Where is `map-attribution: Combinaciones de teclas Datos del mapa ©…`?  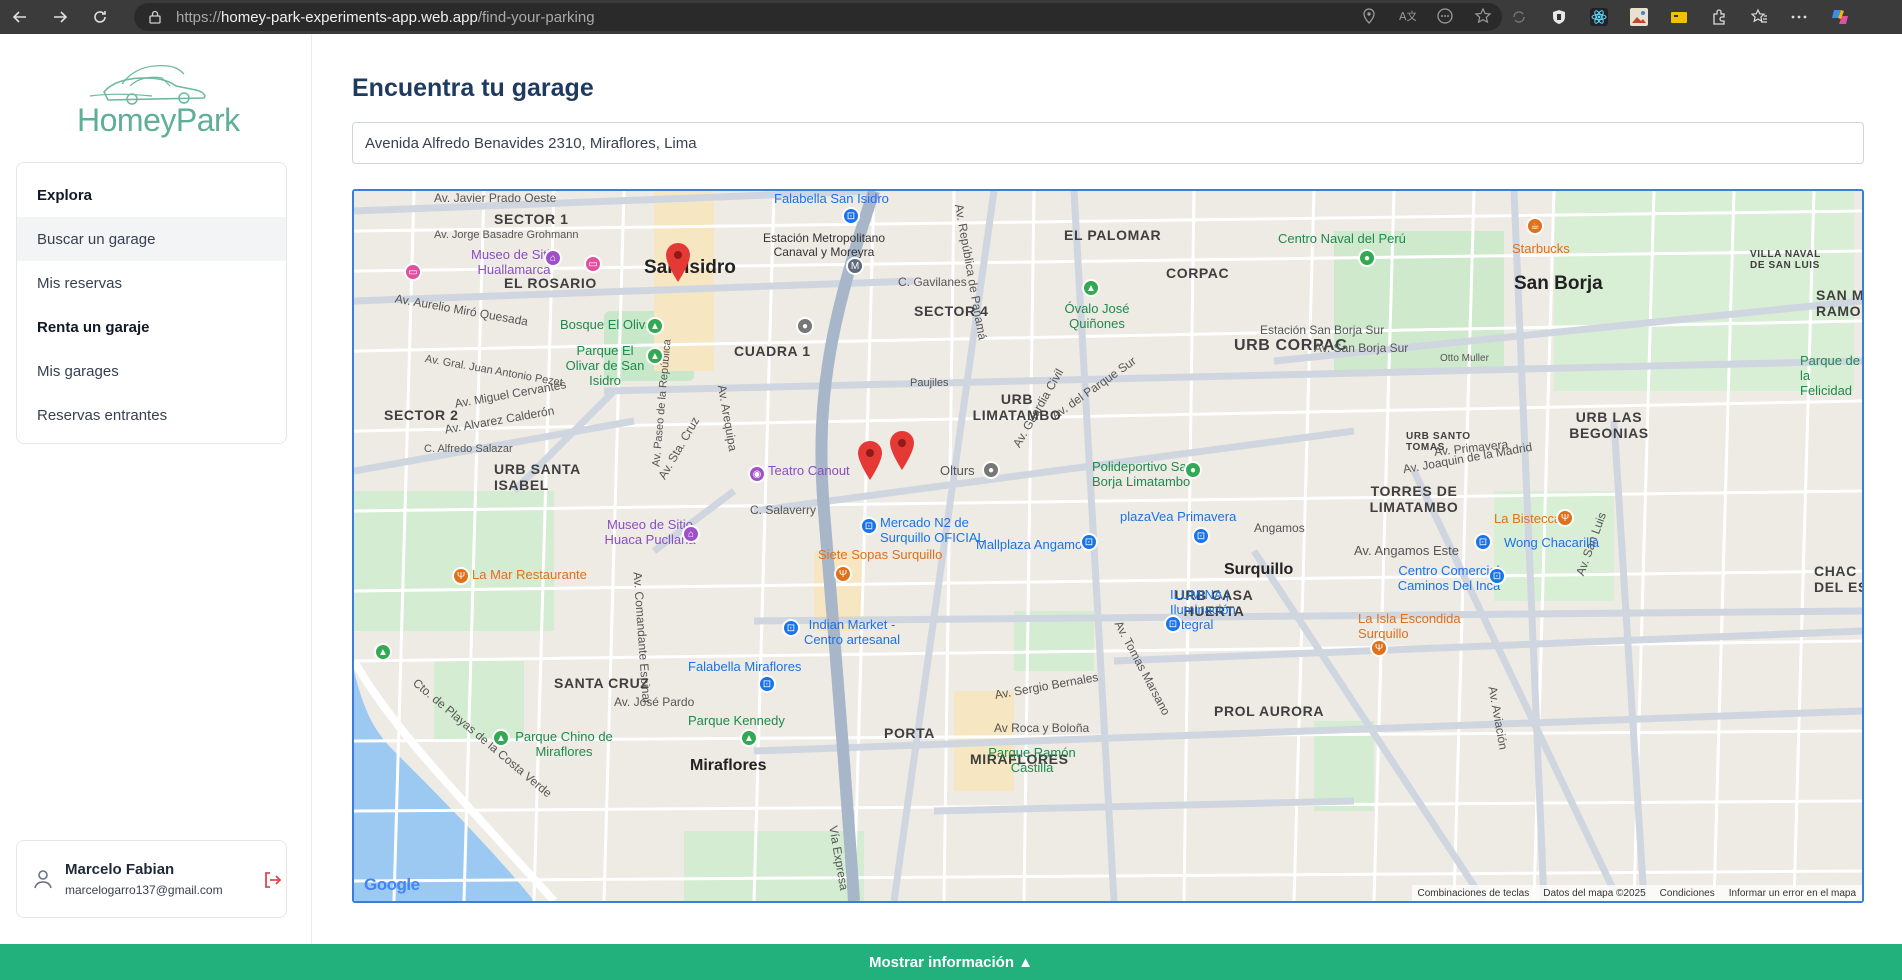 map-attribution: Combinaciones de teclas Datos del mapa ©… is located at coordinates (1636, 893).